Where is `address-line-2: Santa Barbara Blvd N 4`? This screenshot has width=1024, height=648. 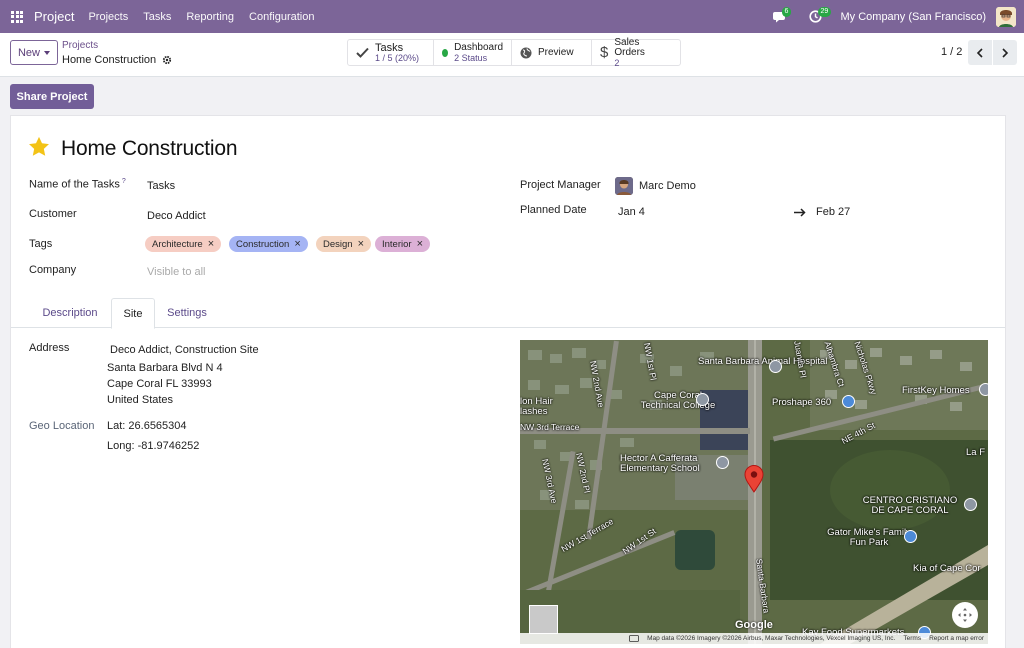
address-line-2: Santa Barbara Blvd N 4 is located at coordinates (165, 368).